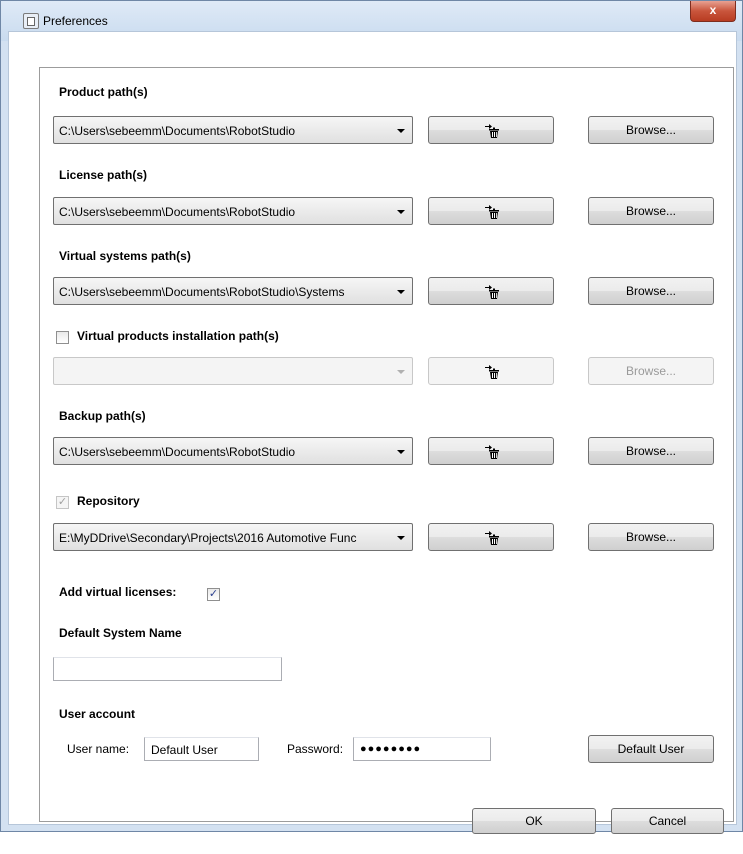 Image resolution: width=743 pixels, height=854 pixels. What do you see at coordinates (233, 371) in the screenshot?
I see `virtual-products-path-combo` at bounding box center [233, 371].